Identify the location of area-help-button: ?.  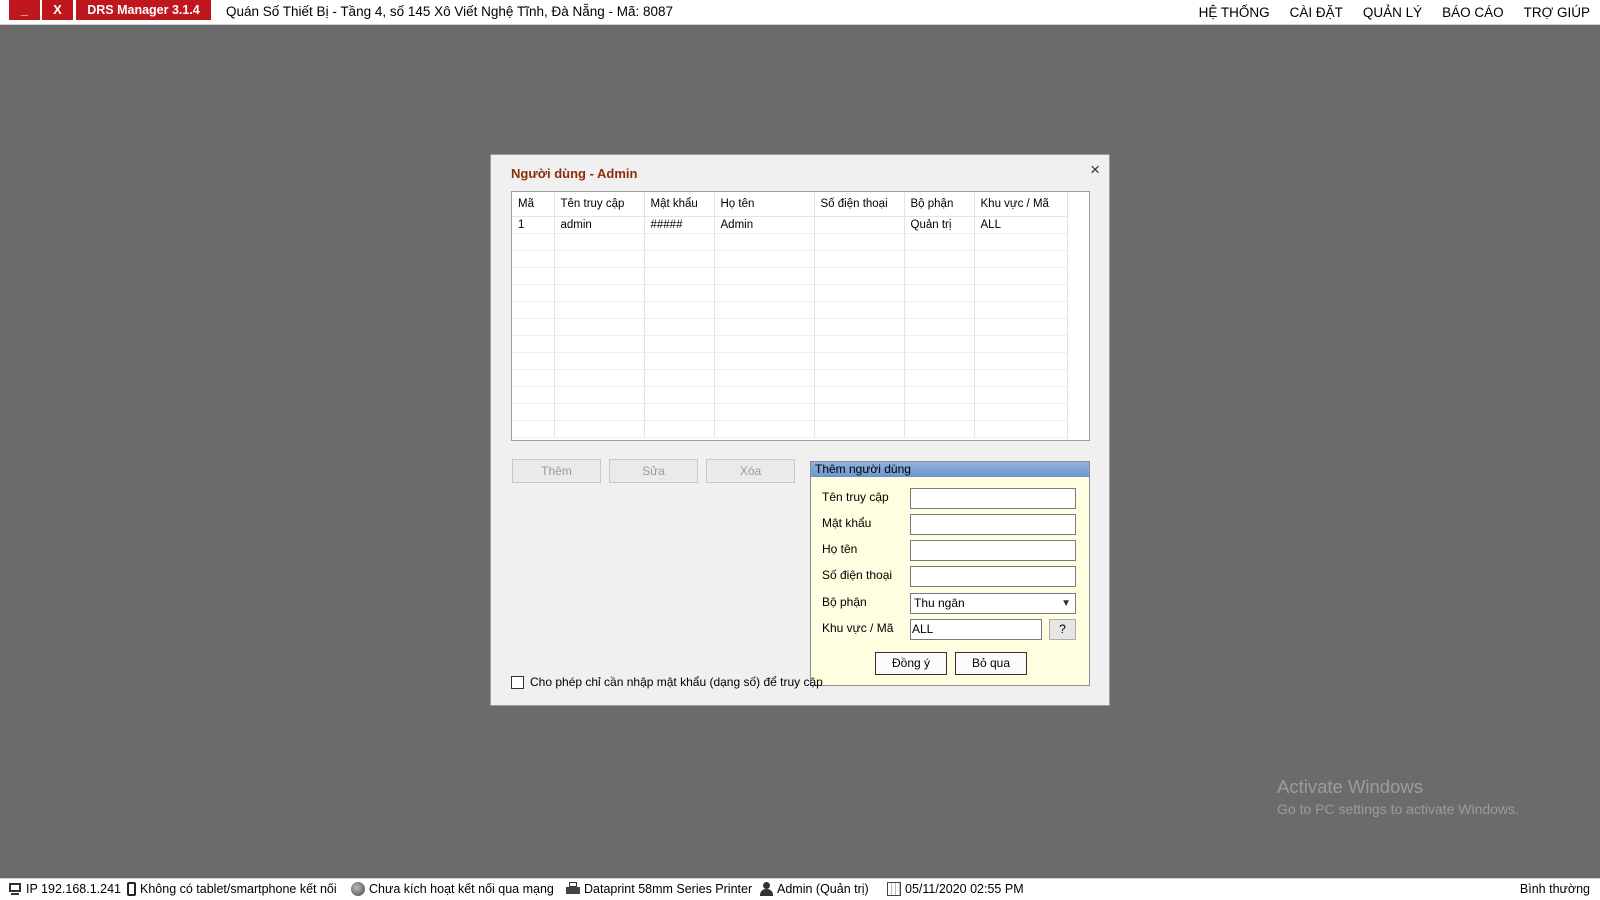
(1062, 629).